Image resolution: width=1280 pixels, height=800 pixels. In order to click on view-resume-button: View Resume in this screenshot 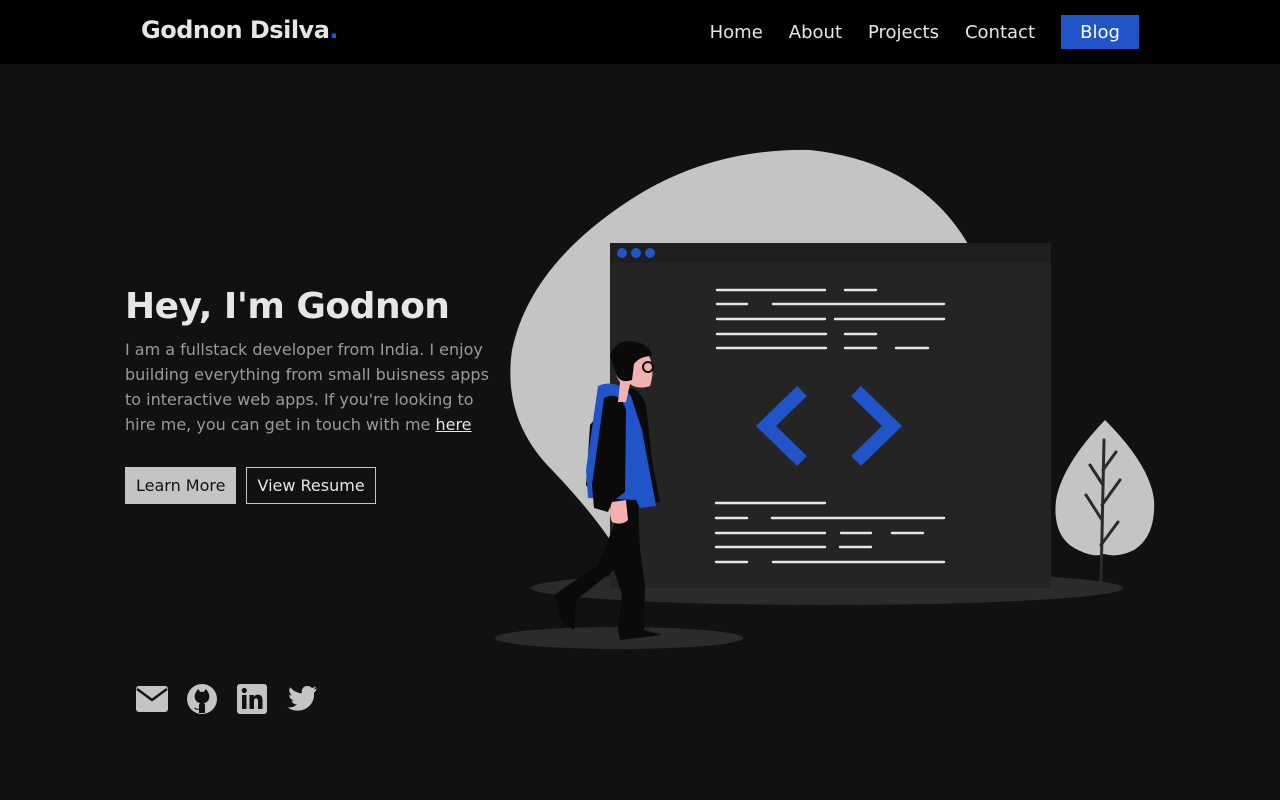, I will do `click(311, 485)`.